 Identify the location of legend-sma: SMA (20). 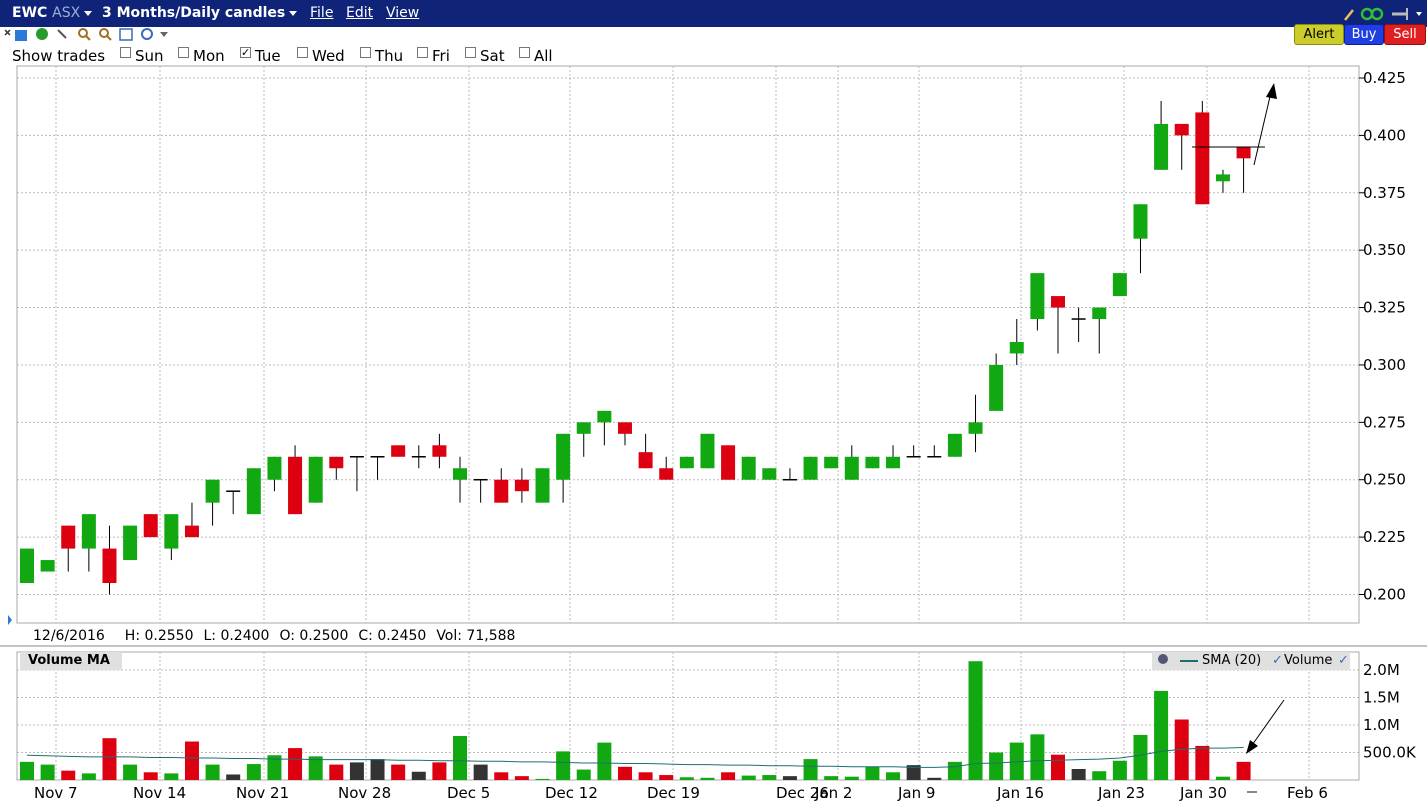
(1231, 661).